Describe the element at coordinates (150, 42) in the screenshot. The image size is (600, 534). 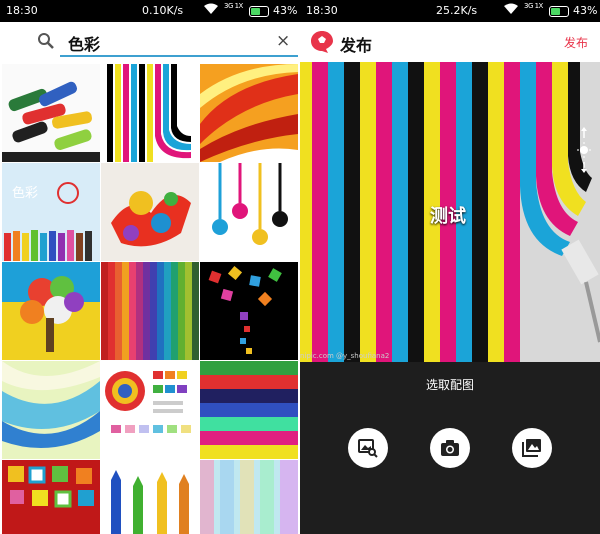
I see `search-bar: 色彩 ×` at that location.